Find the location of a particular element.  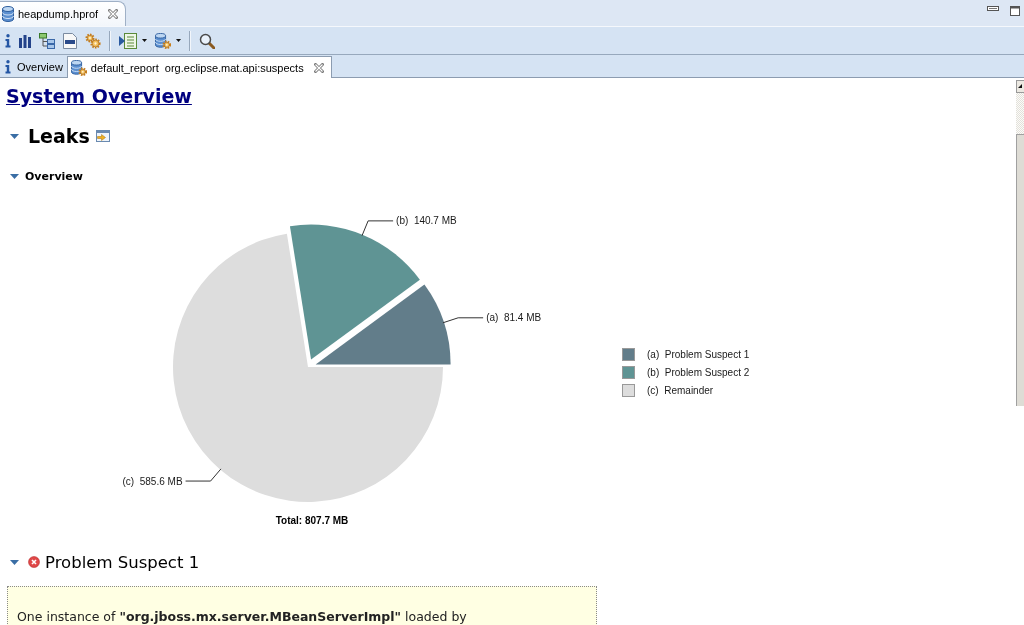

section-heading: Problem Suspect 1 is located at coordinates (122, 562).